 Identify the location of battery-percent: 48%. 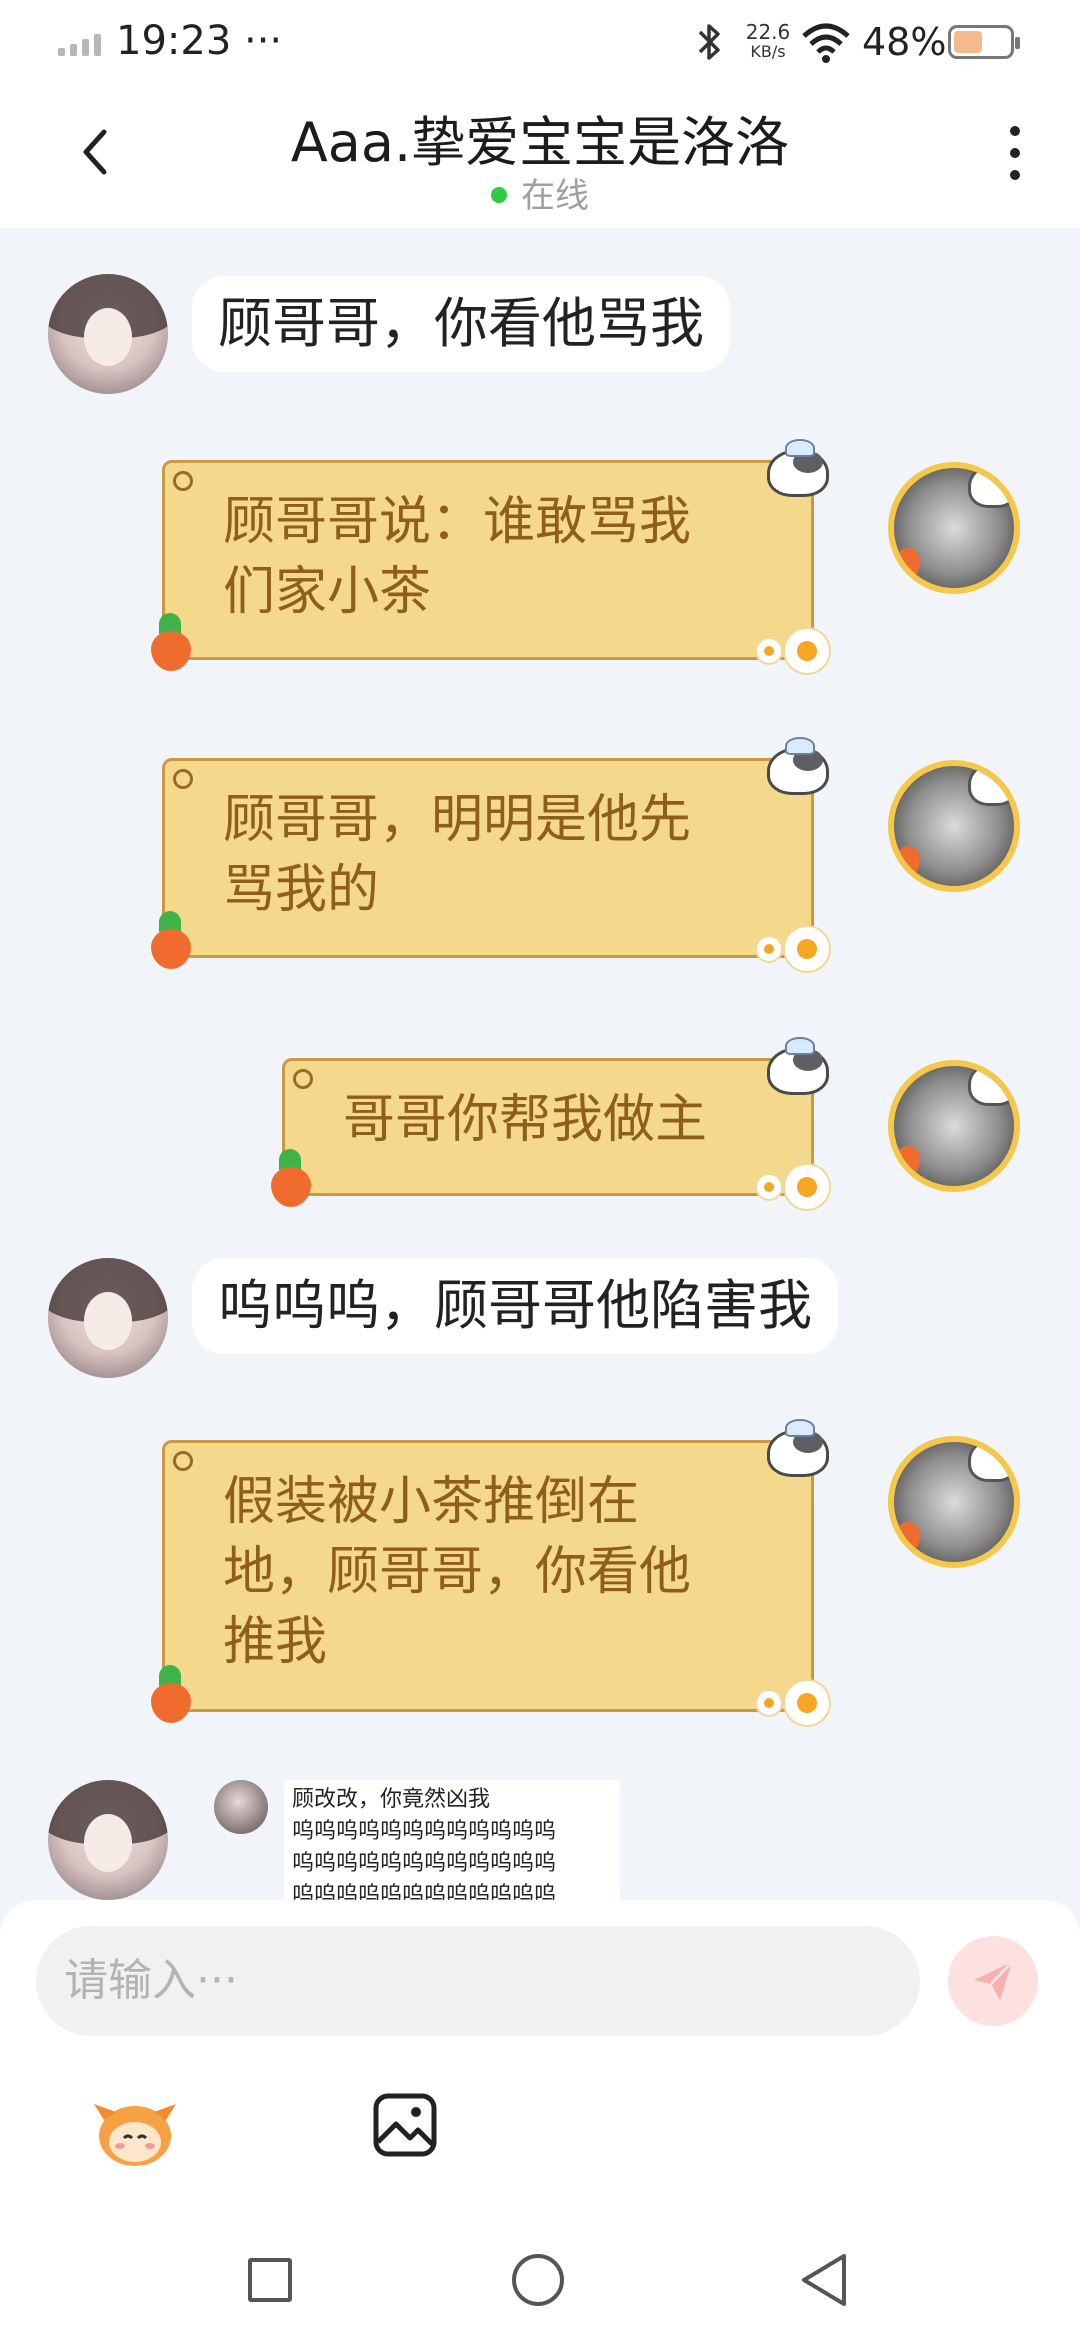
(904, 42).